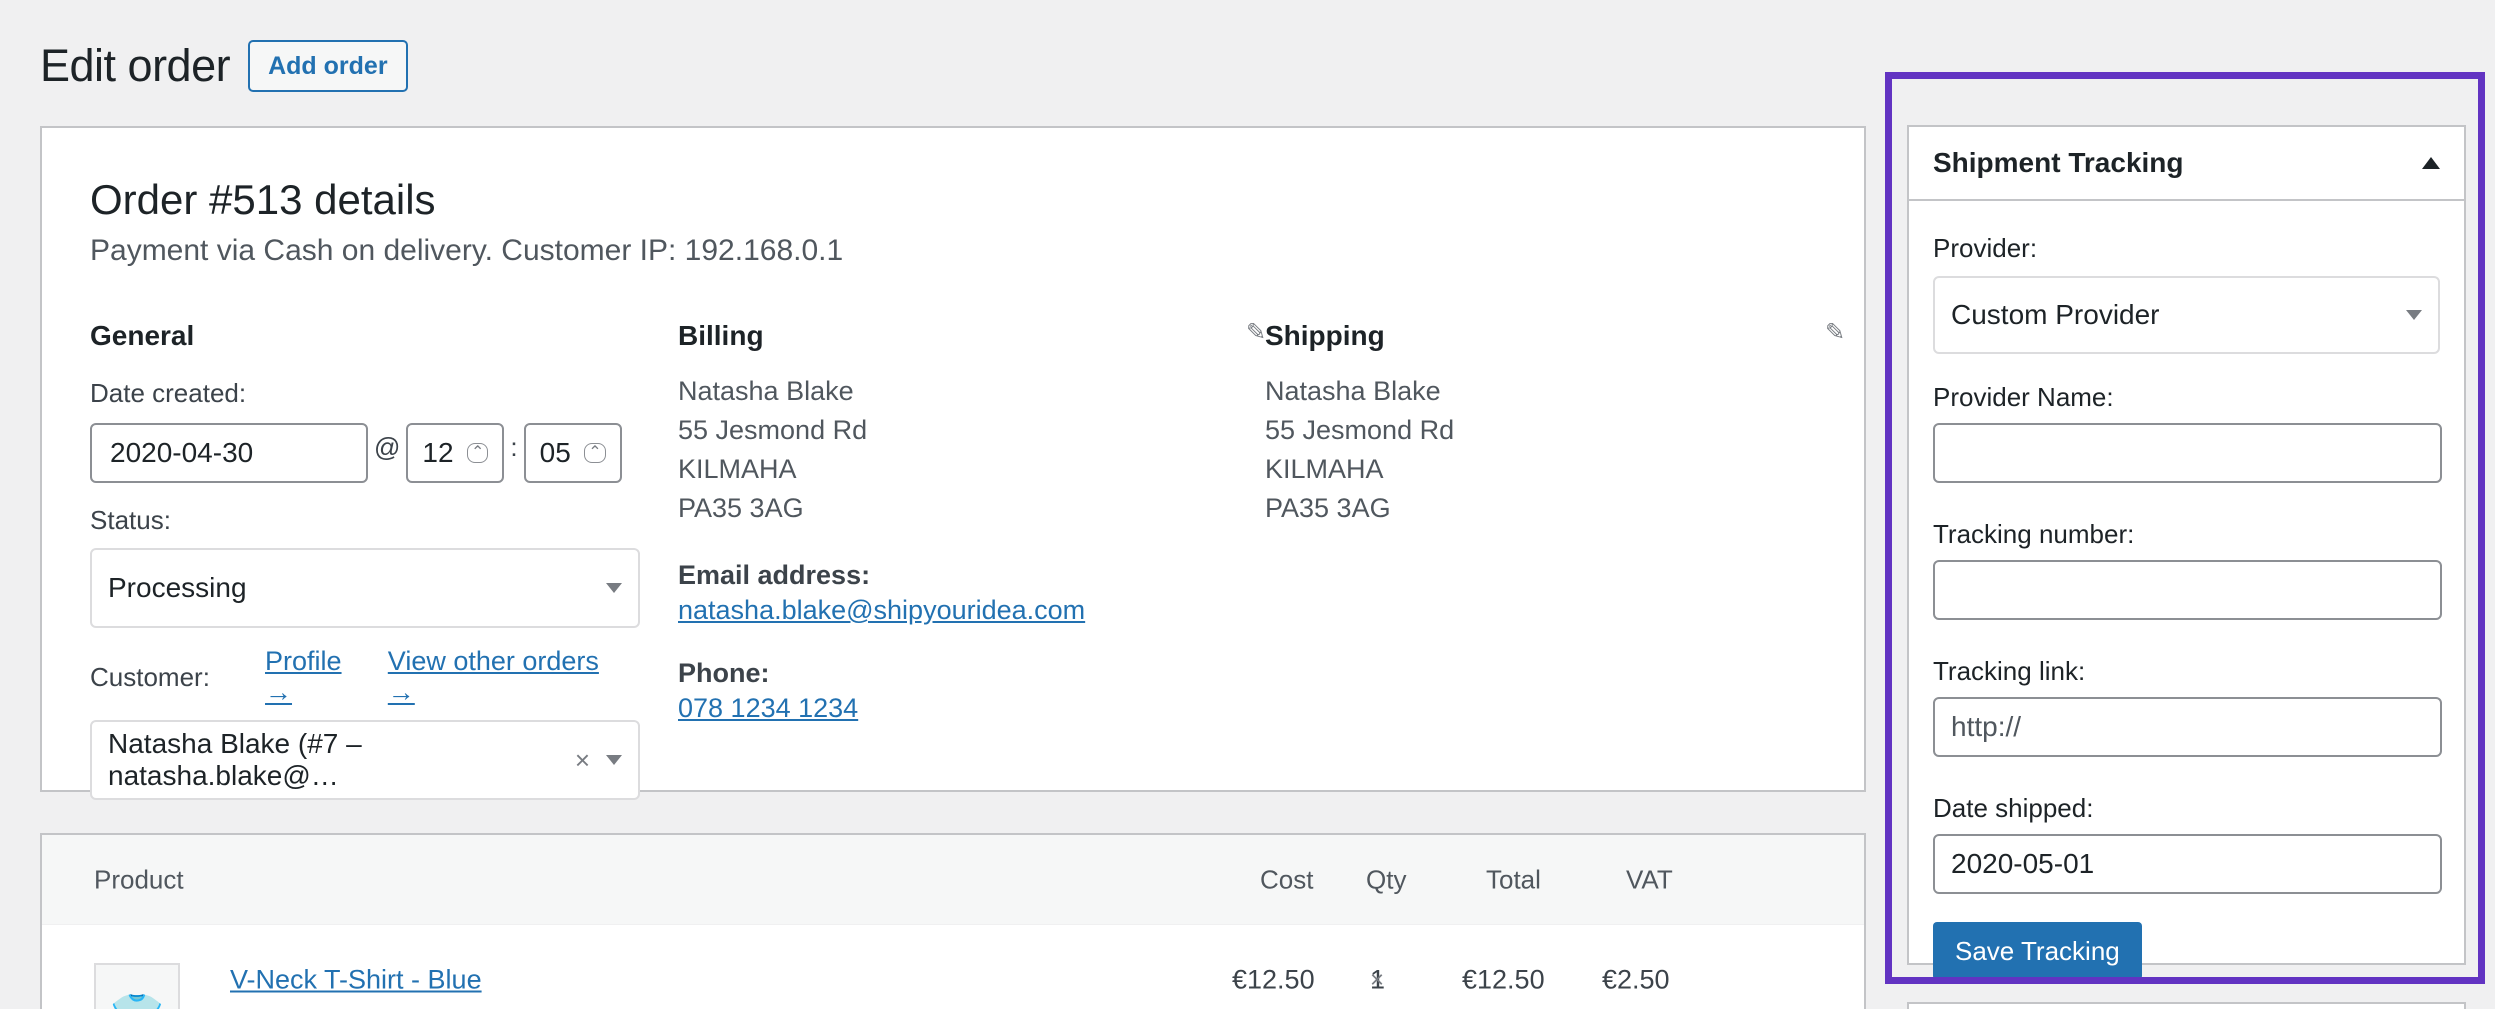 This screenshot has width=2495, height=1009. What do you see at coordinates (953, 880) in the screenshot?
I see `items-table-header: Product Cost Qty Total VAT` at bounding box center [953, 880].